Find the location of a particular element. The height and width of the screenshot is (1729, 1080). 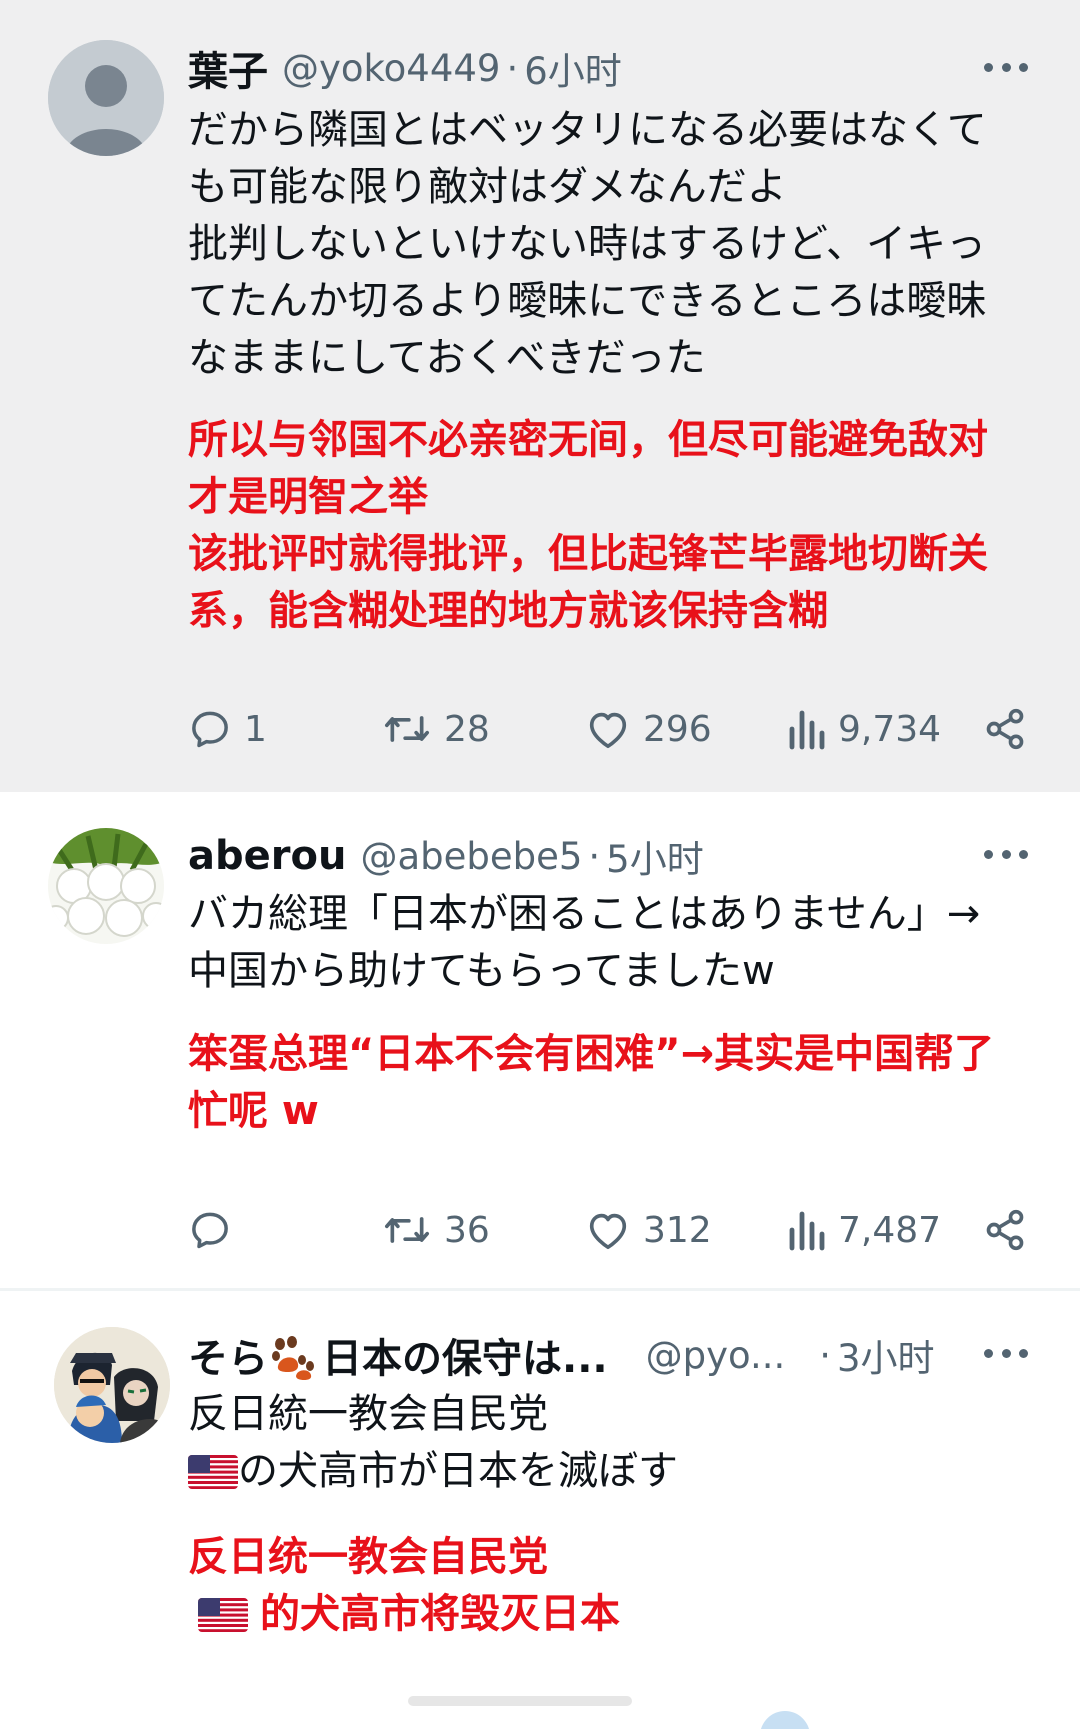

post-header: aberou @abebebe5 · 5小时 is located at coordinates (608, 856).